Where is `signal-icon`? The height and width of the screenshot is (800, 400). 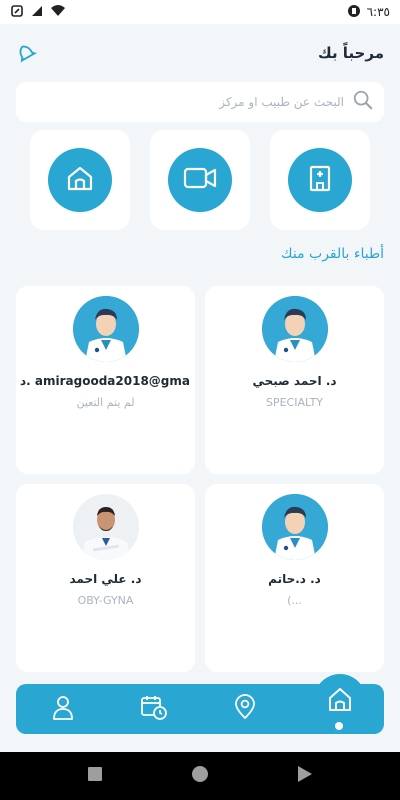 signal-icon is located at coordinates (37, 12).